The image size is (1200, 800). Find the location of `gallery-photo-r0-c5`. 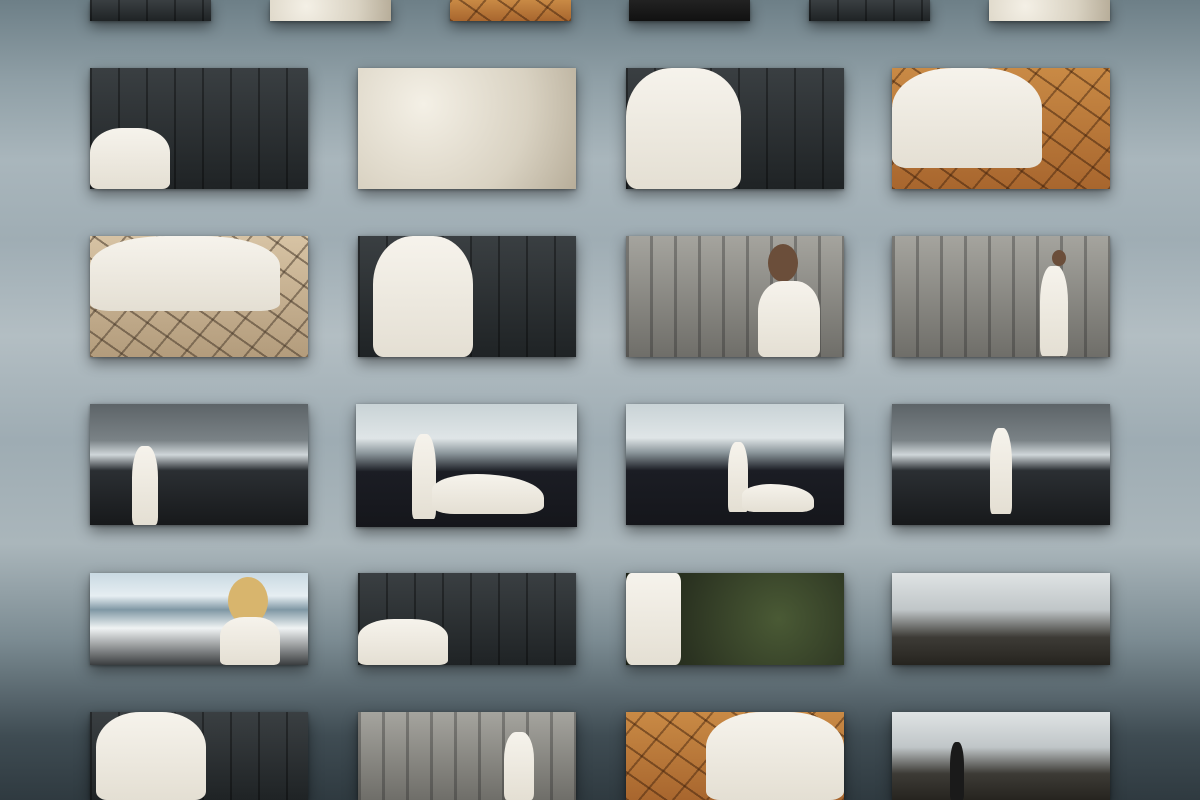

gallery-photo-r0-c5 is located at coordinates (1049, 10).